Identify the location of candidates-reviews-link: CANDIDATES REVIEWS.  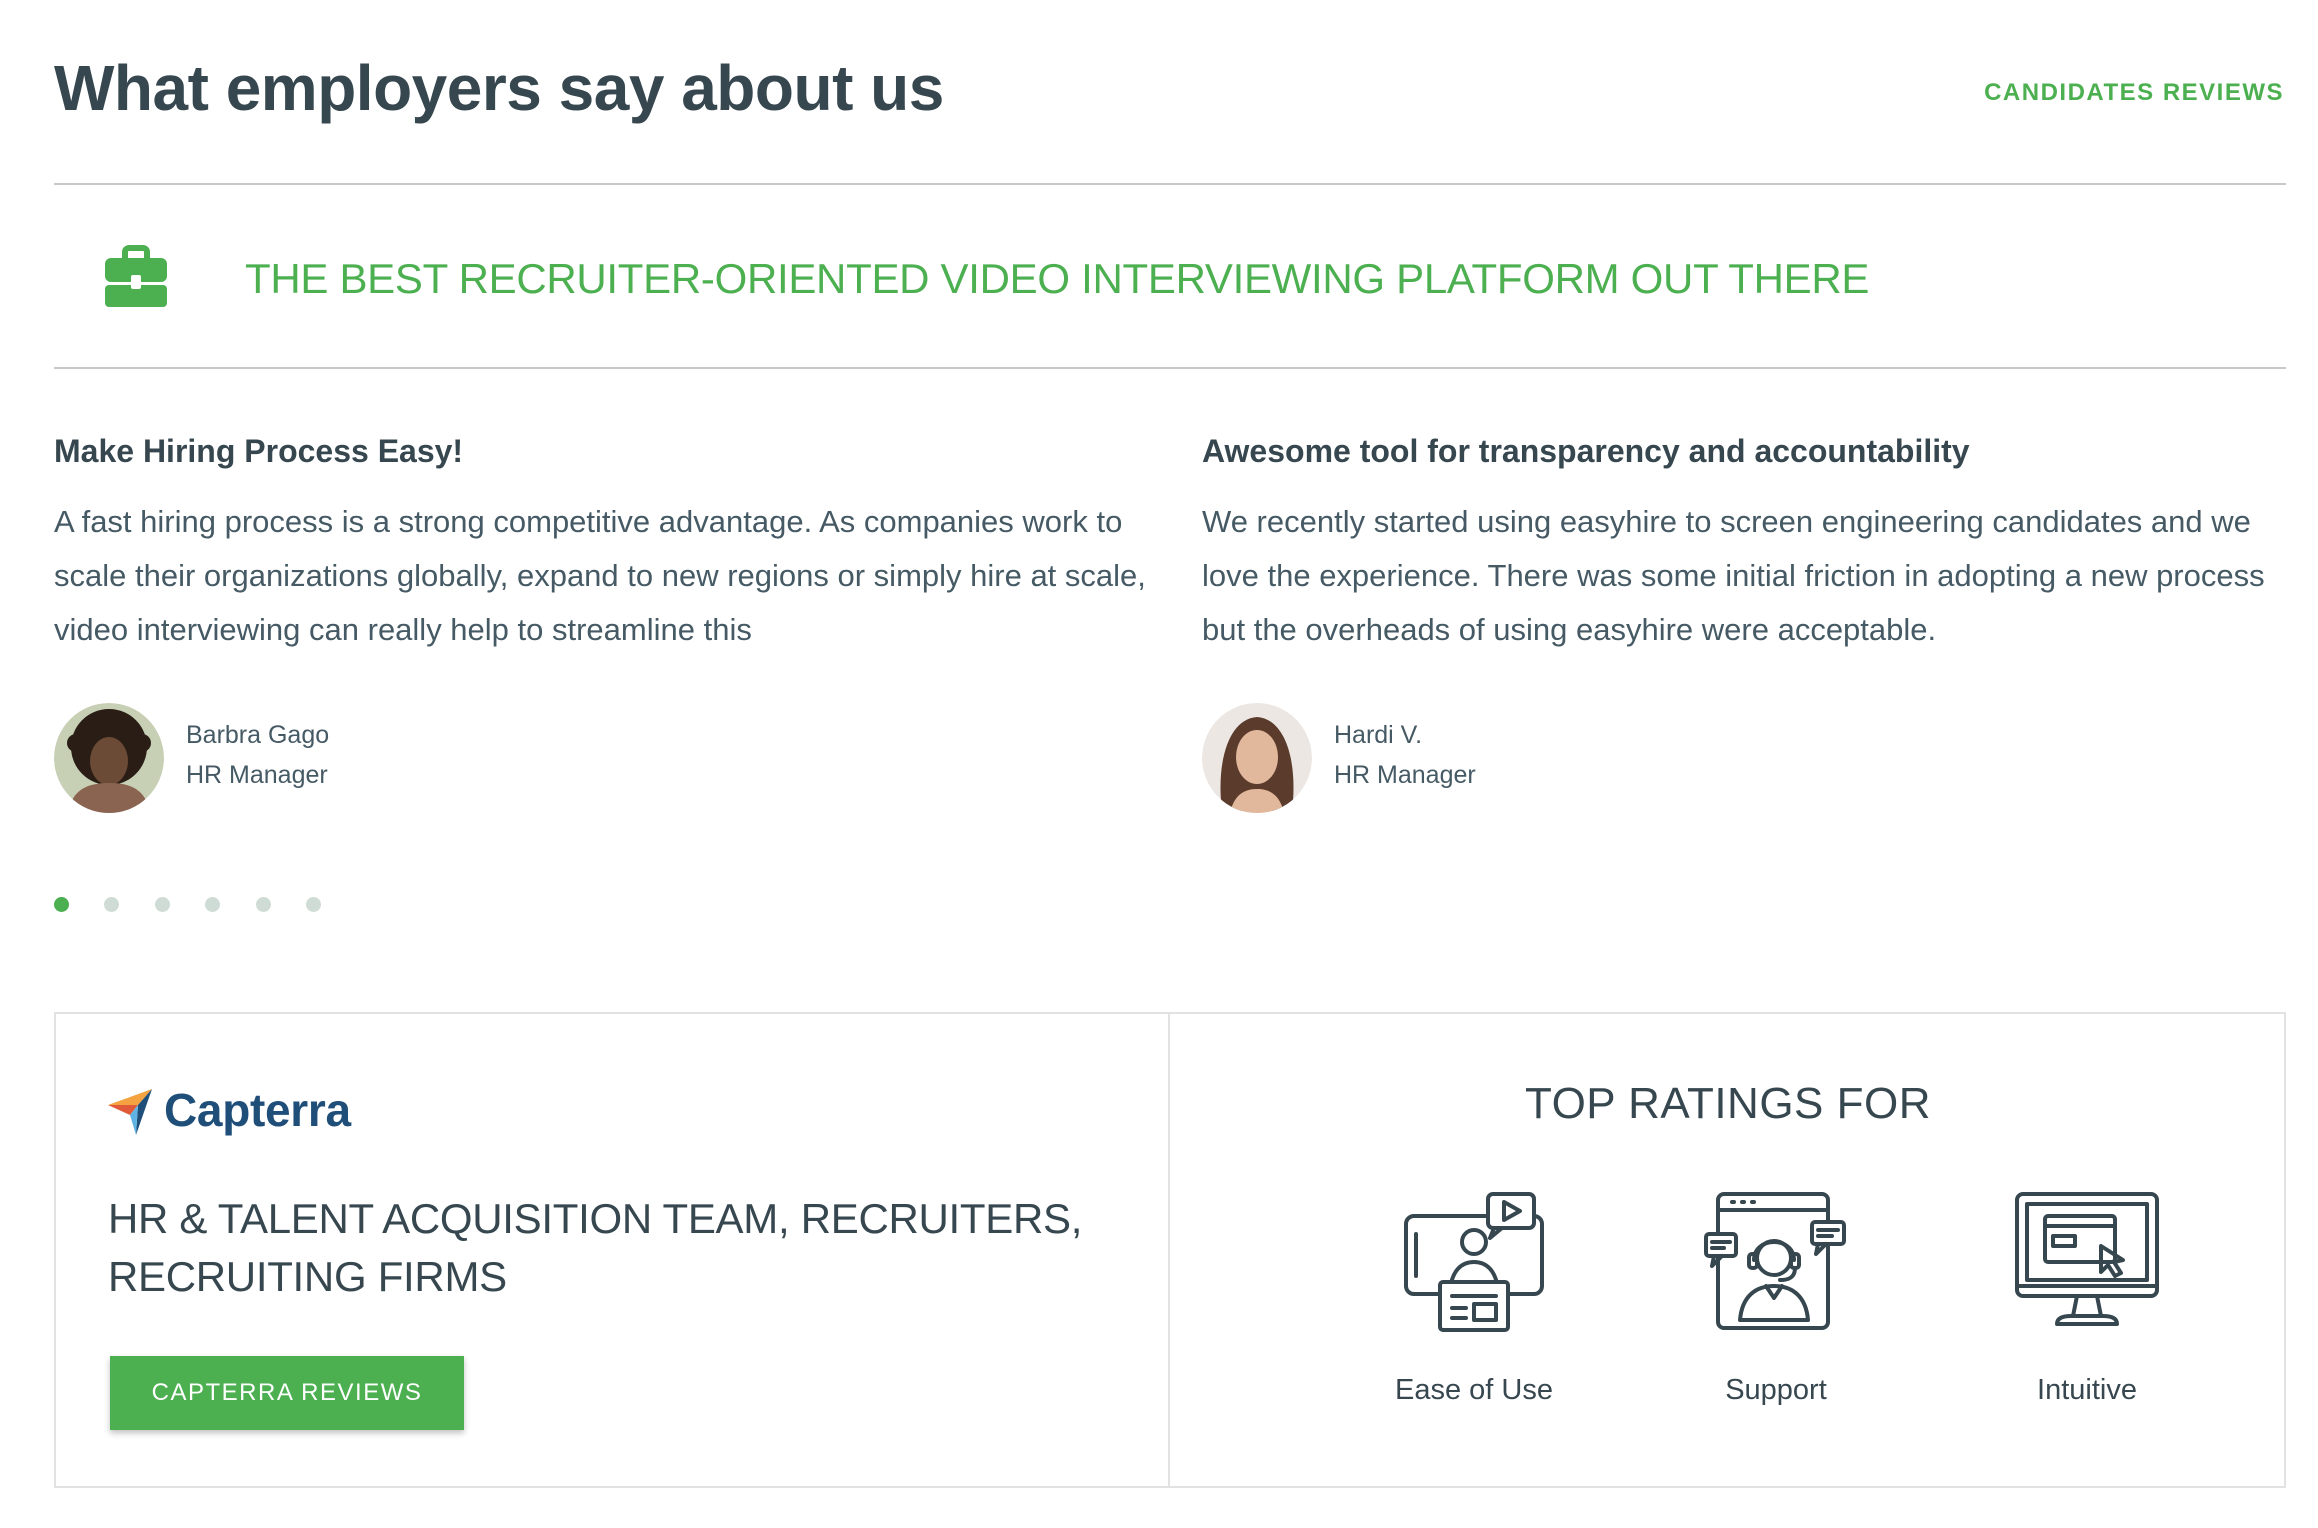
(2134, 93).